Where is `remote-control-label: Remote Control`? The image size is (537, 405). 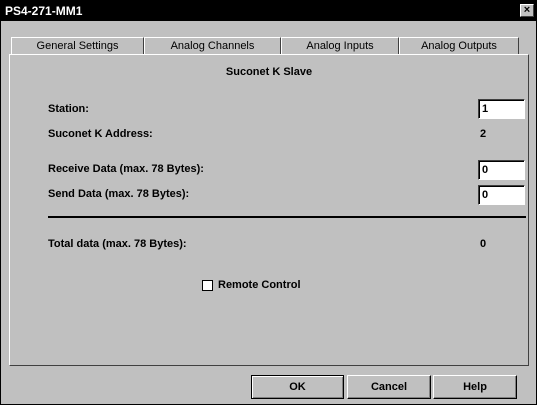 remote-control-label: Remote Control is located at coordinates (259, 285).